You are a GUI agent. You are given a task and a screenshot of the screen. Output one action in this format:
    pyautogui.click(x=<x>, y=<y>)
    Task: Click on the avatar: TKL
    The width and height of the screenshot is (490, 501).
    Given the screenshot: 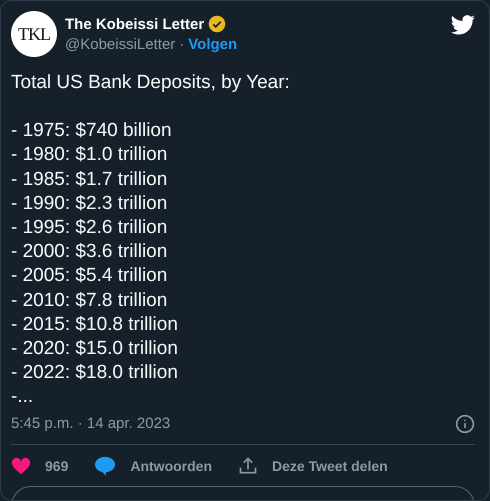 What is the action you would take?
    pyautogui.click(x=34, y=34)
    